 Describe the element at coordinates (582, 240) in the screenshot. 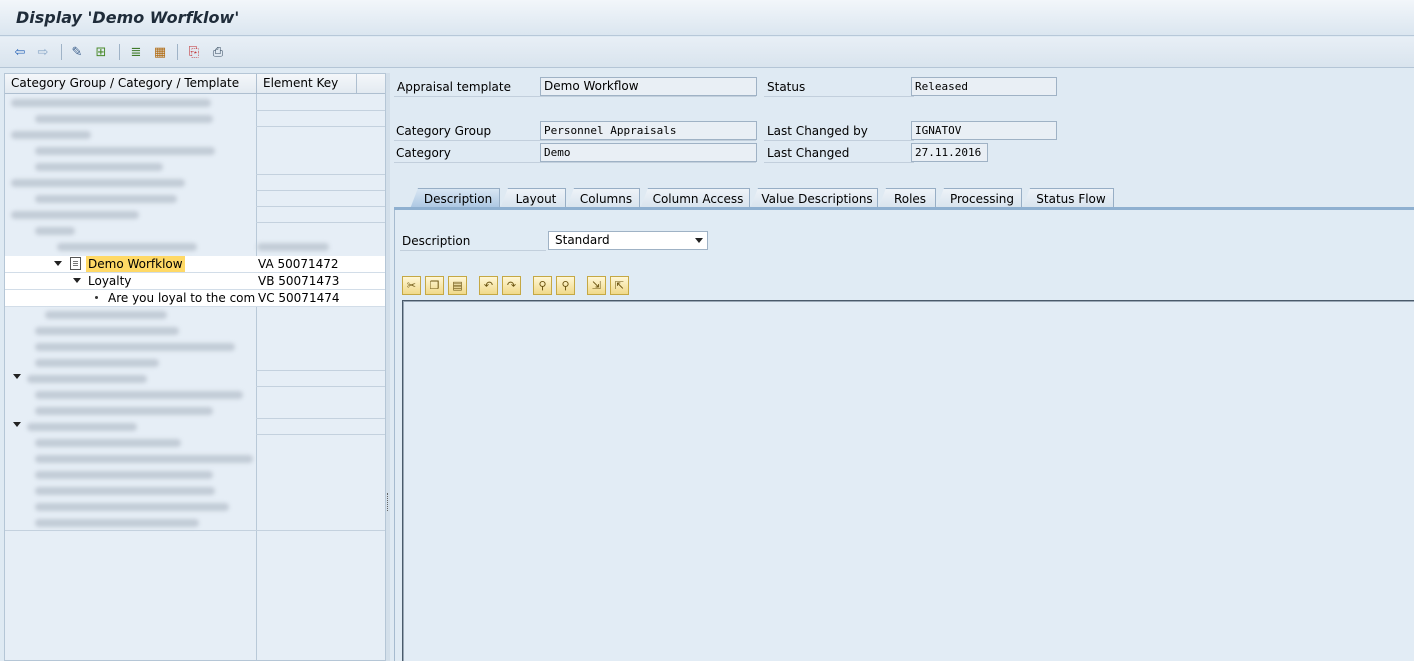

I see `description-dropdown-value: Standard` at that location.